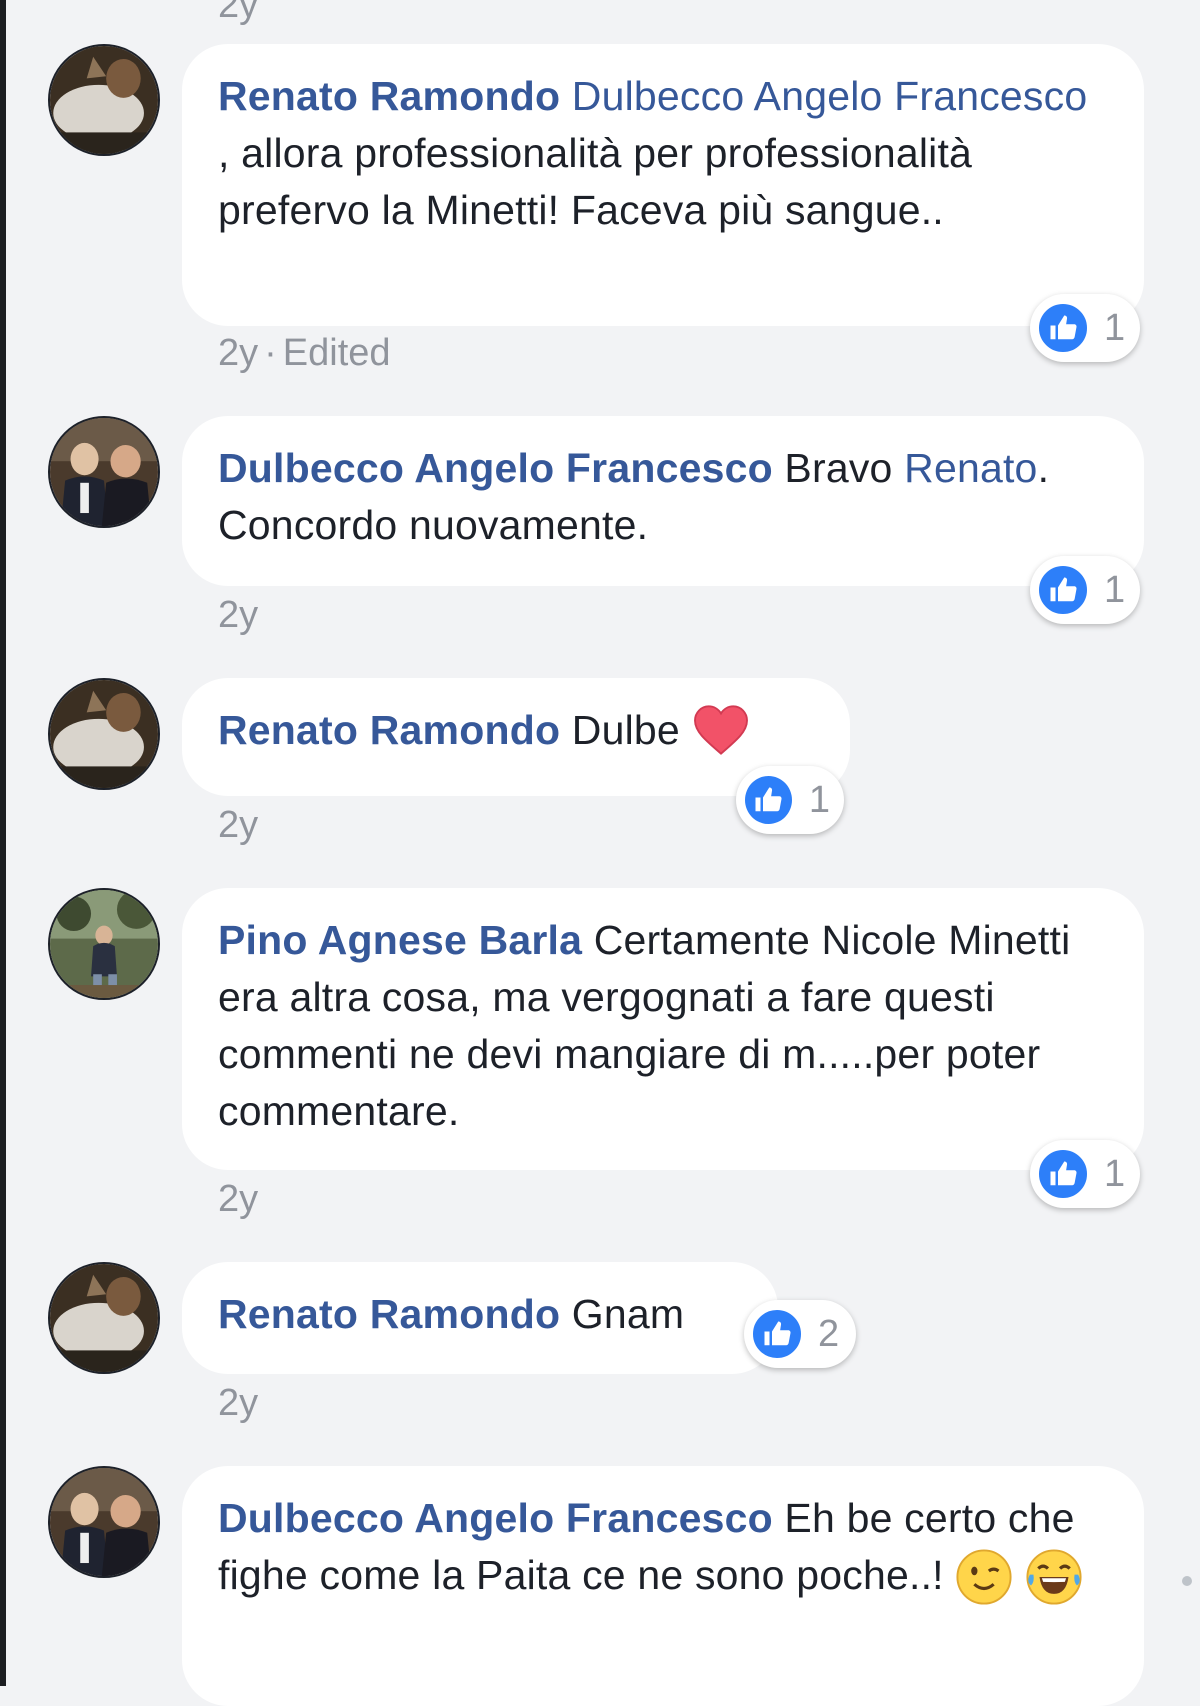  What do you see at coordinates (400, 940) in the screenshot?
I see `comment-author: Pino Agnese Barla` at bounding box center [400, 940].